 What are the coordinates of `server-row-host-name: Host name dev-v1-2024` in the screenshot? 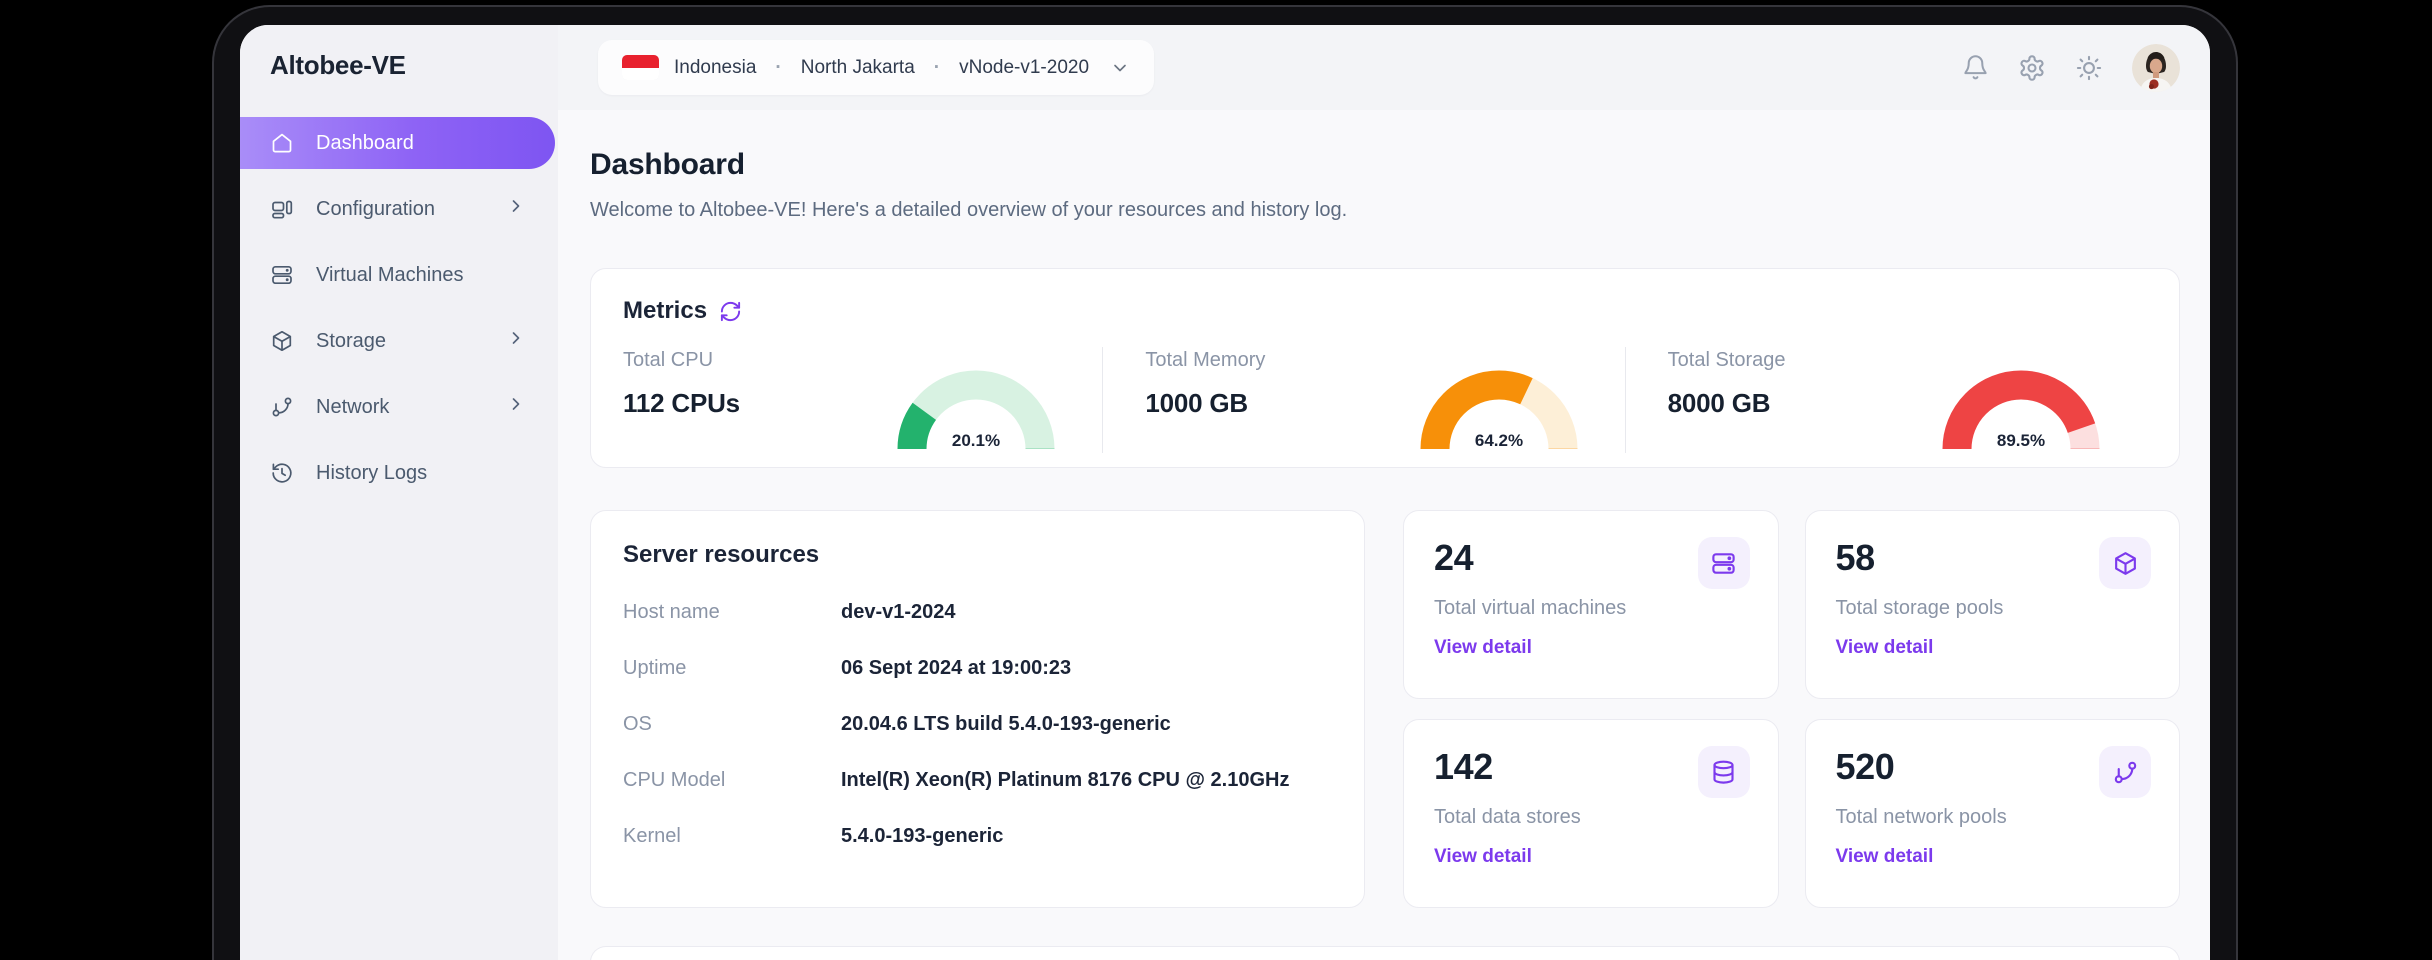 It's located at (977, 612).